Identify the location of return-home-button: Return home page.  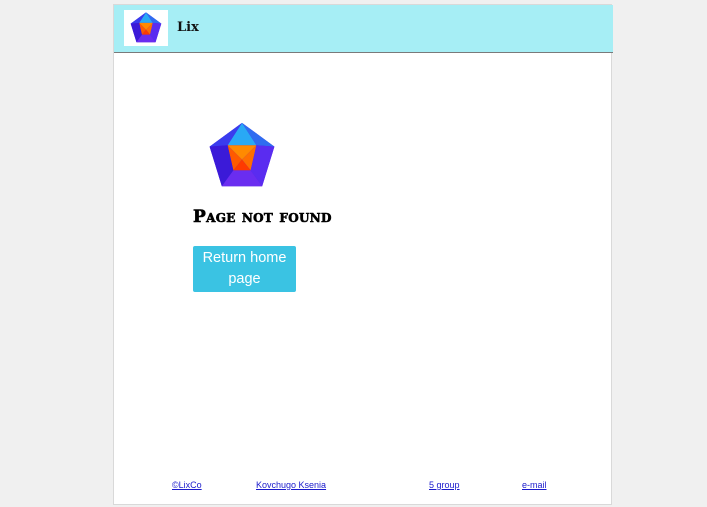
(244, 269).